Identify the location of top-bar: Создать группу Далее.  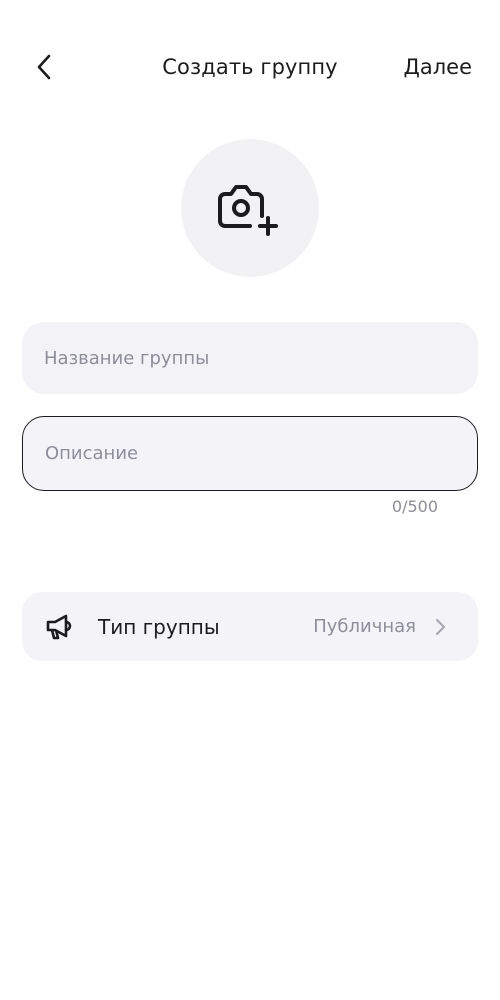
(250, 65).